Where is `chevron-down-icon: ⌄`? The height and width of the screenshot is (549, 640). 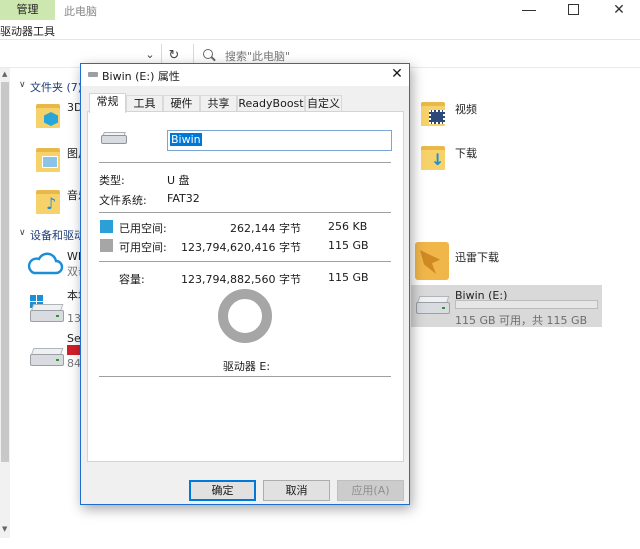
chevron-down-icon: ⌄ is located at coordinates (150, 55).